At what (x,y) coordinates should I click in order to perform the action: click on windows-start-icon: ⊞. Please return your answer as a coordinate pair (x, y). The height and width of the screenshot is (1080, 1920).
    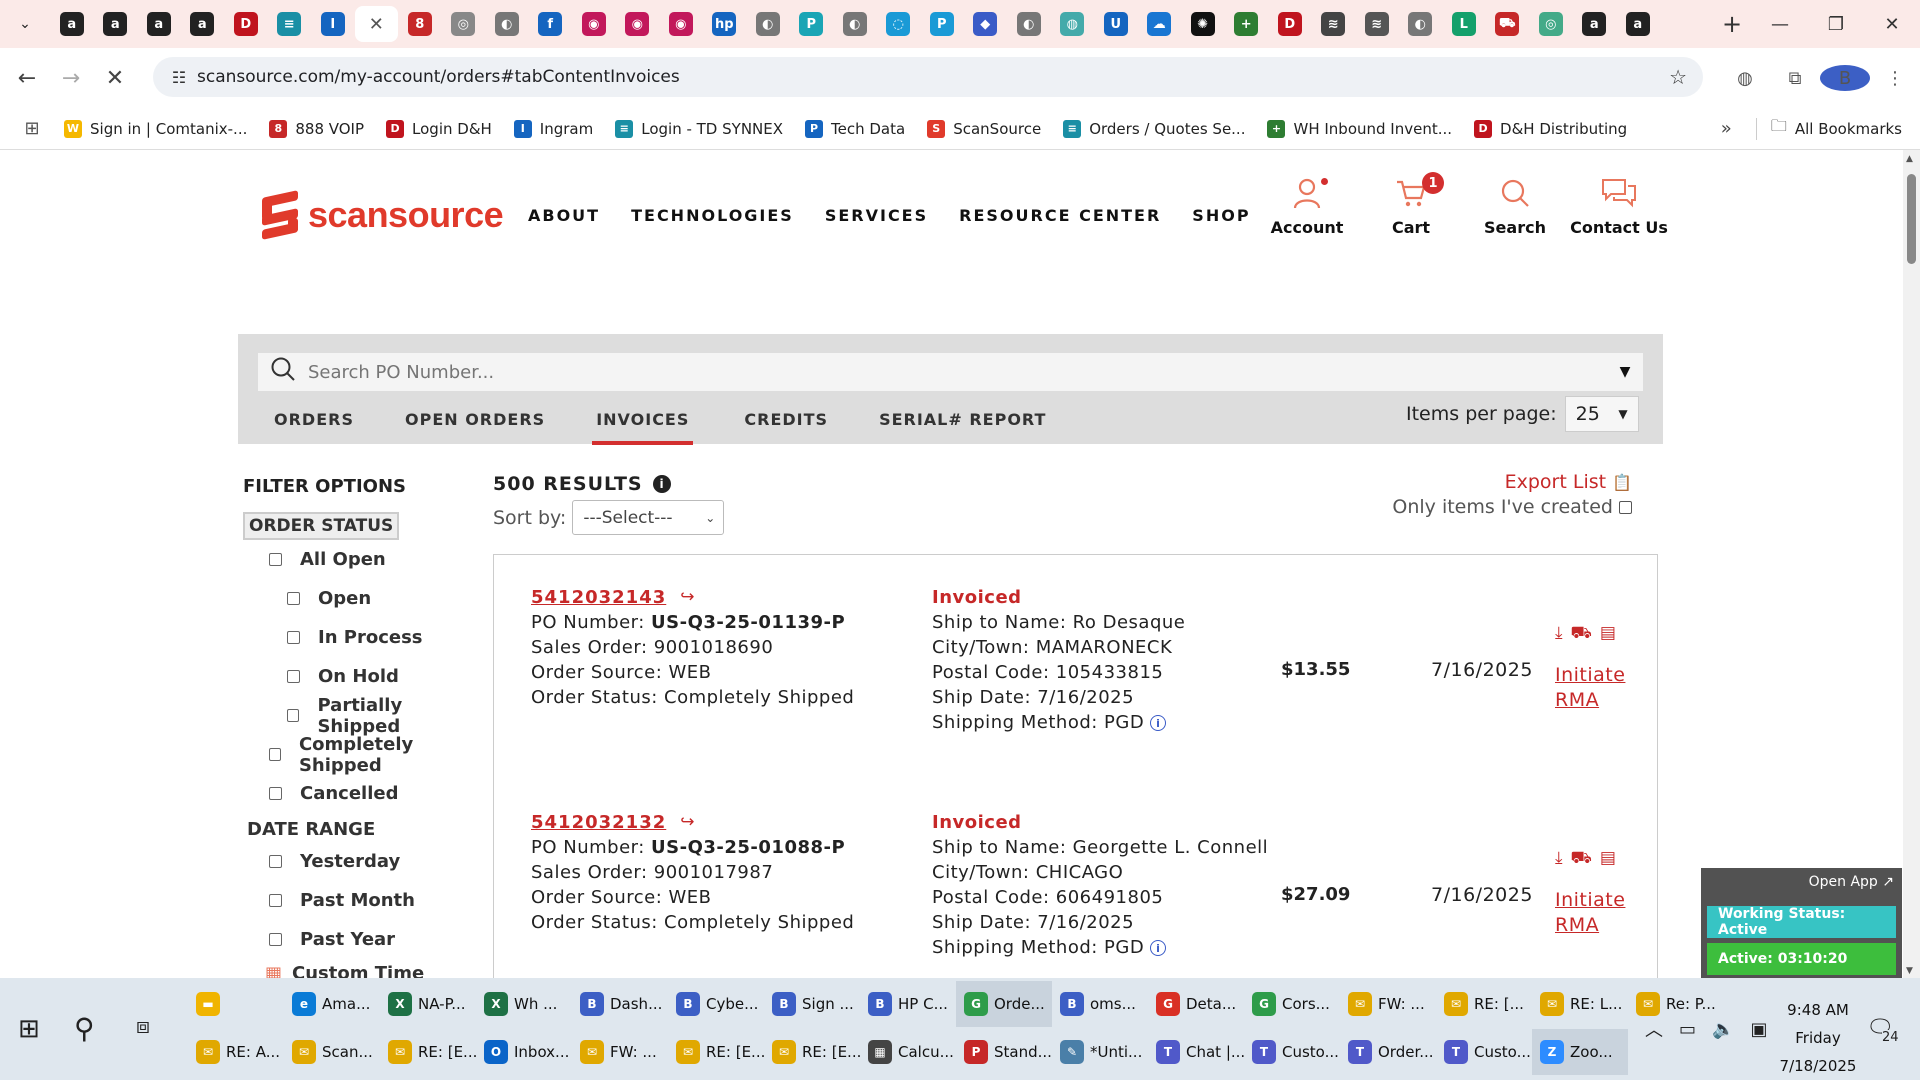
    Looking at the image, I should click on (29, 1029).